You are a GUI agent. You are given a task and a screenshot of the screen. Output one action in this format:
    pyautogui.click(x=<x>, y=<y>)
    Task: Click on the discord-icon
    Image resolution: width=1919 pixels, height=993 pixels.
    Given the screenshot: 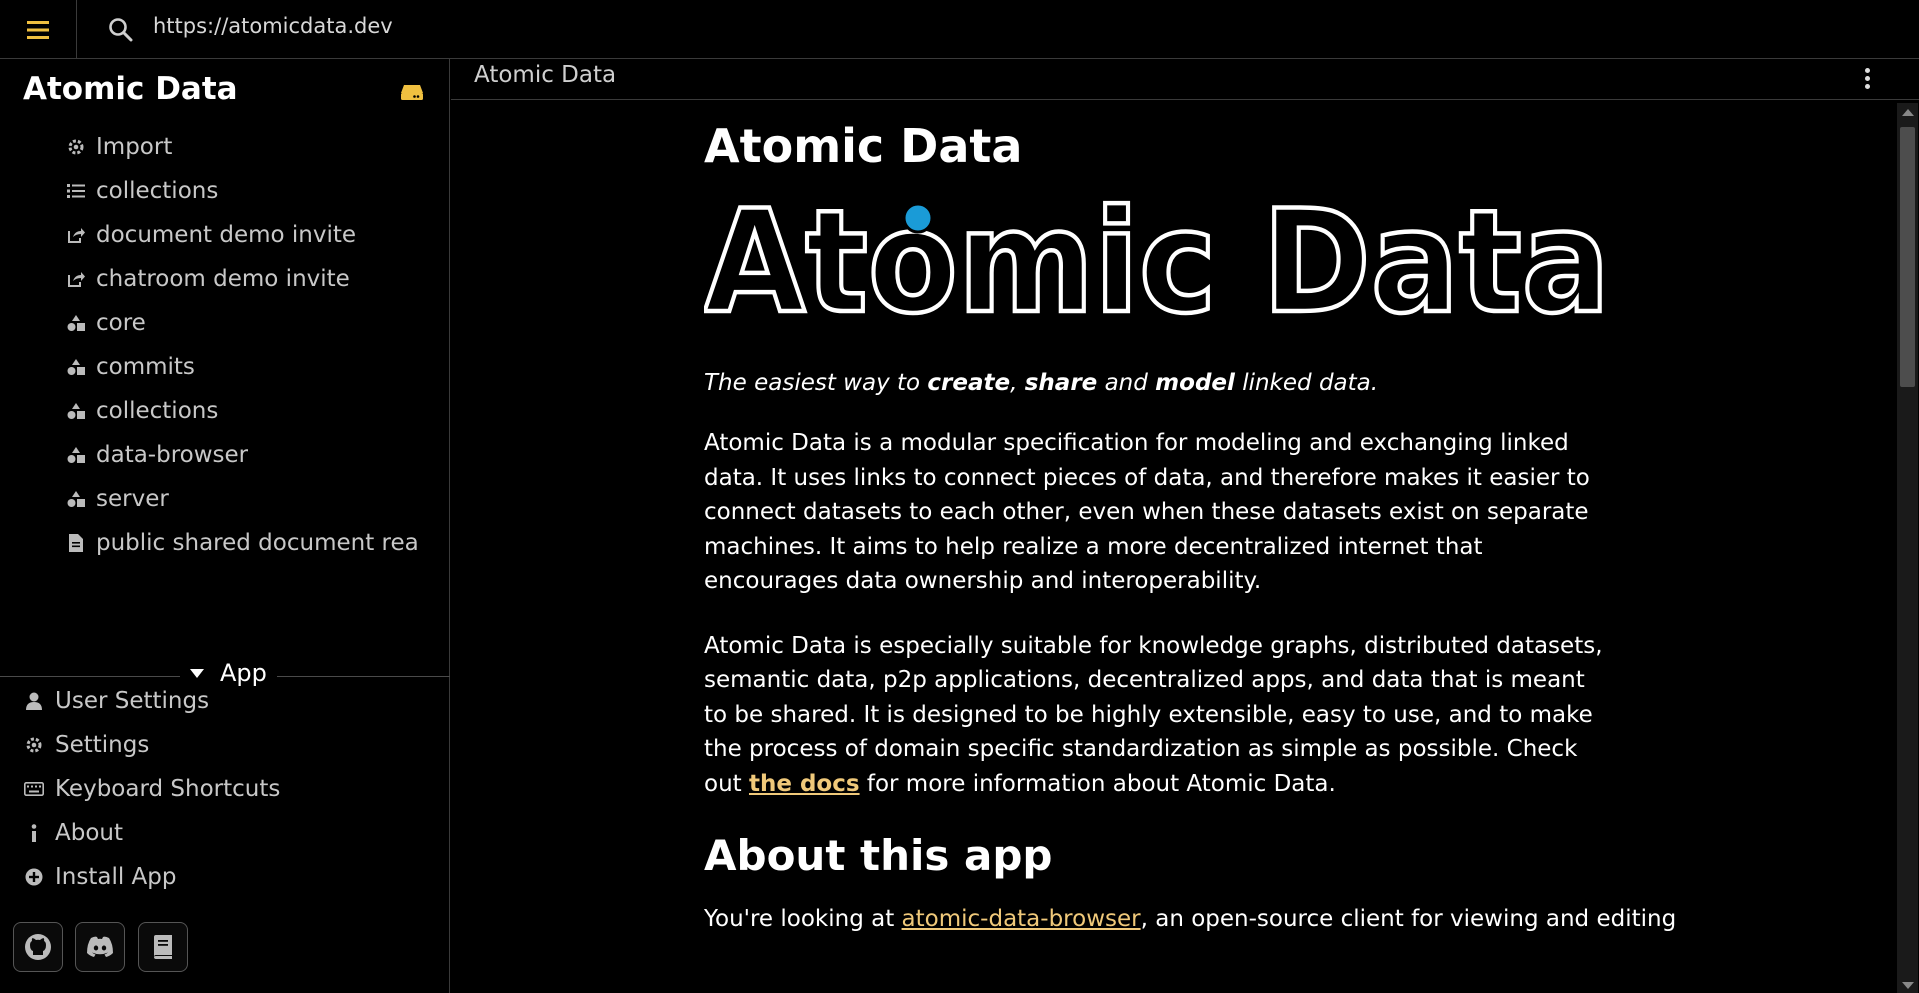 What is the action you would take?
    pyautogui.click(x=100, y=946)
    